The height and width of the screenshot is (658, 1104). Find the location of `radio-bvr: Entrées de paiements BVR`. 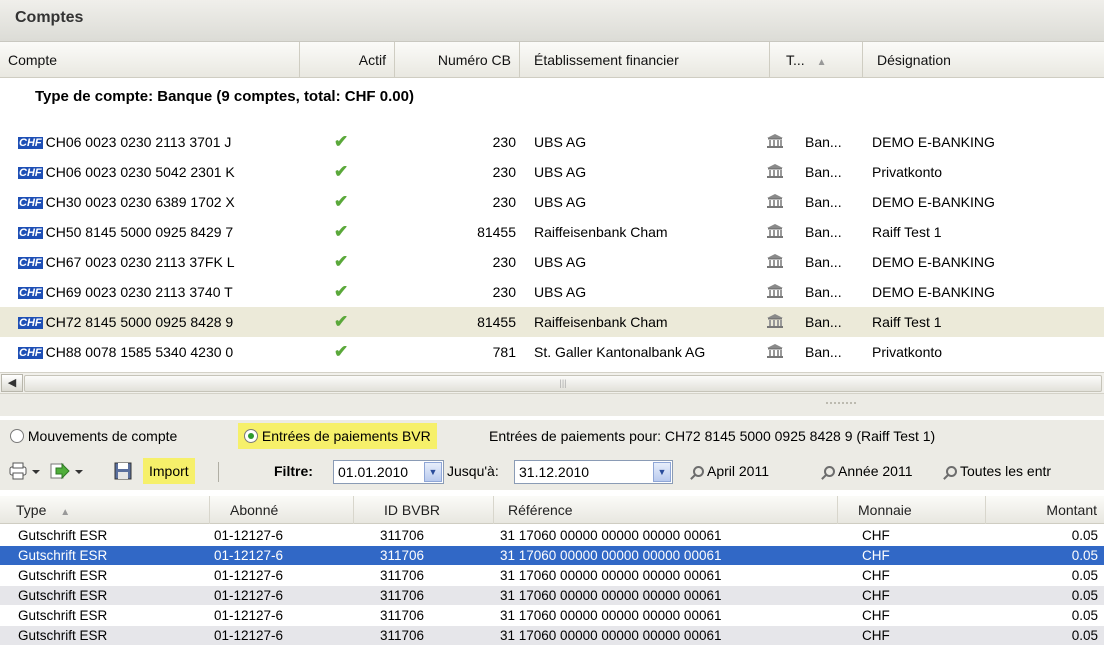

radio-bvr: Entrées de paiements BVR is located at coordinates (337, 436).